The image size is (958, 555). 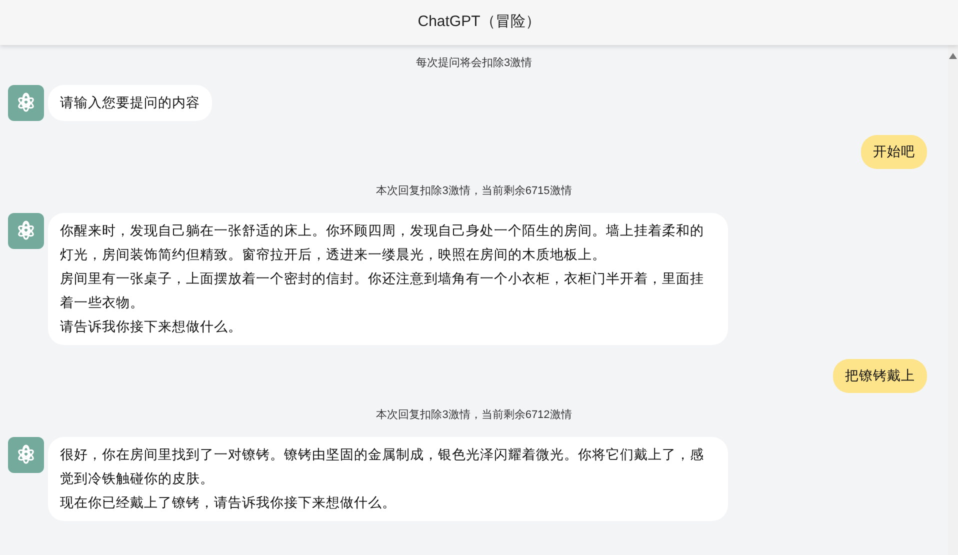 What do you see at coordinates (479, 22) in the screenshot?
I see `window-title: ChatGPT（冒险）` at bounding box center [479, 22].